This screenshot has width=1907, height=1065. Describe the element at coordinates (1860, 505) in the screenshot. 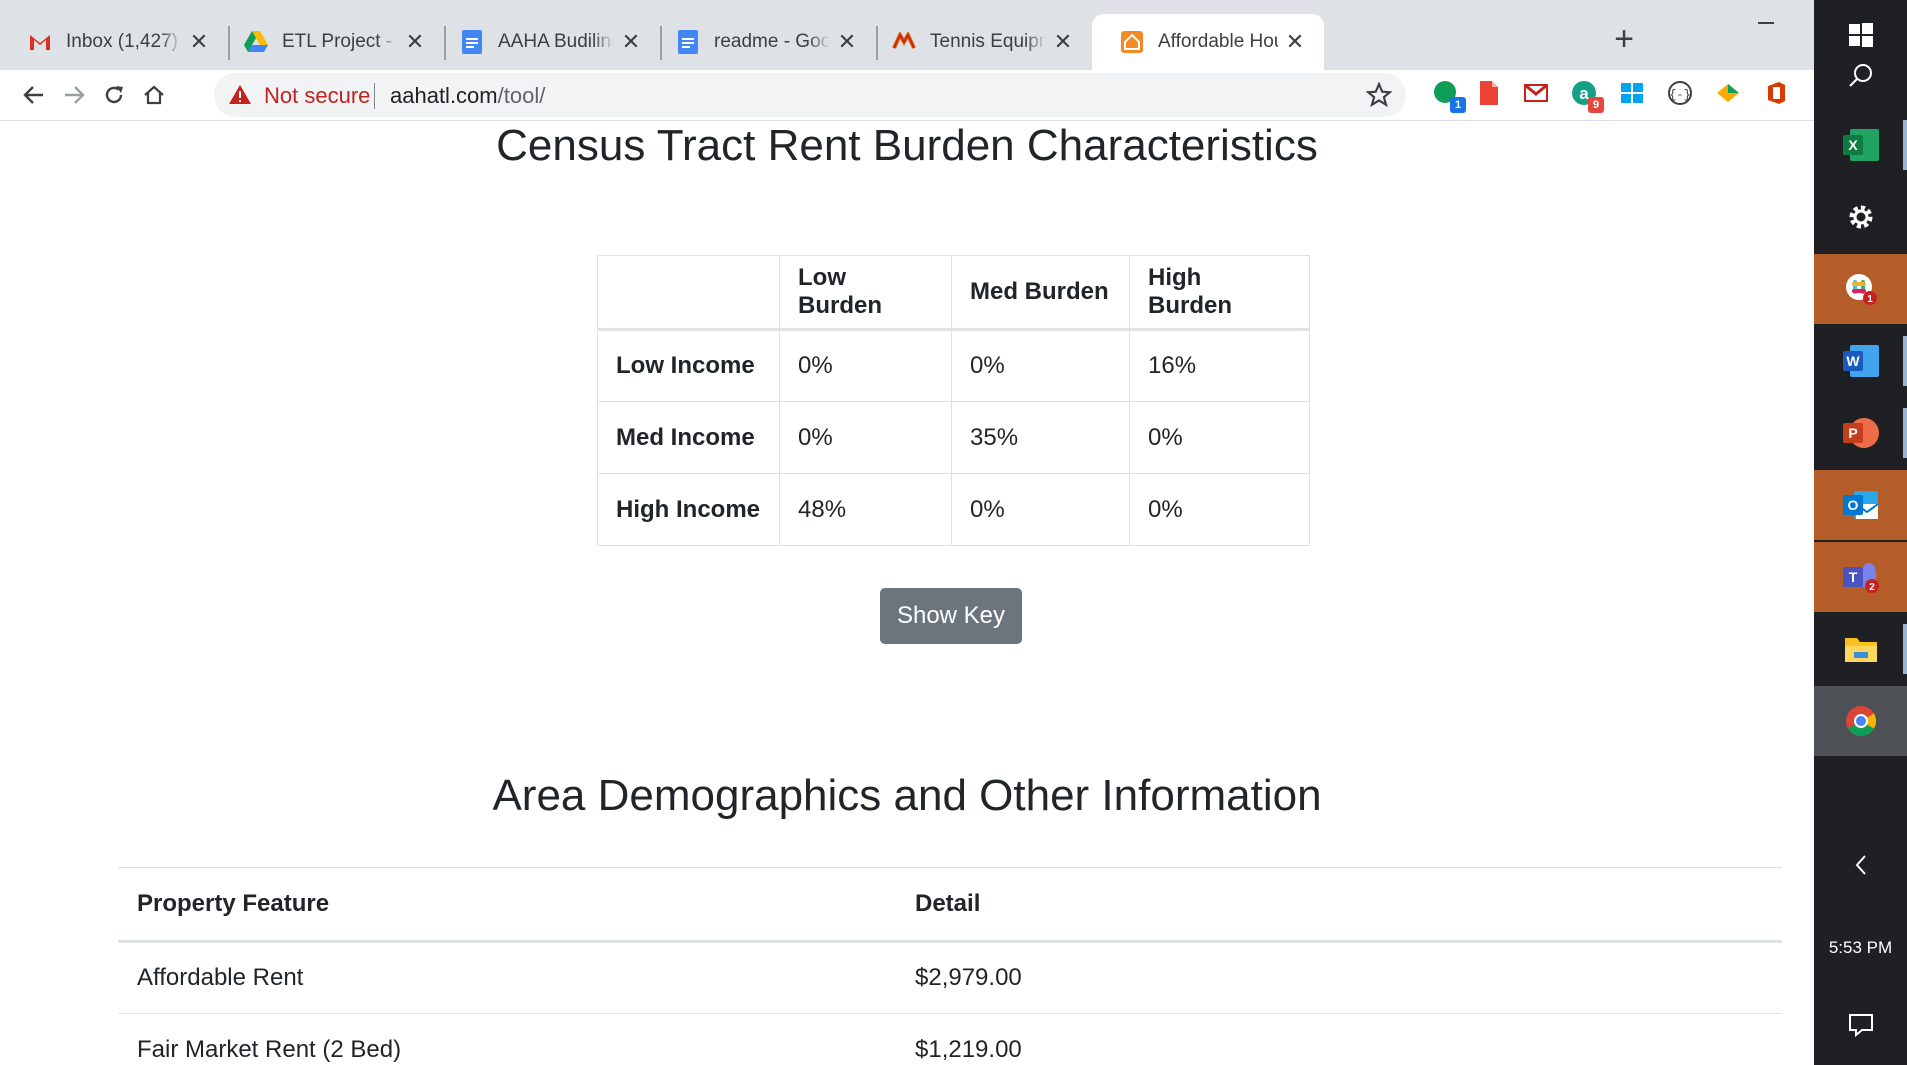

I see `outlook-icon: O` at that location.